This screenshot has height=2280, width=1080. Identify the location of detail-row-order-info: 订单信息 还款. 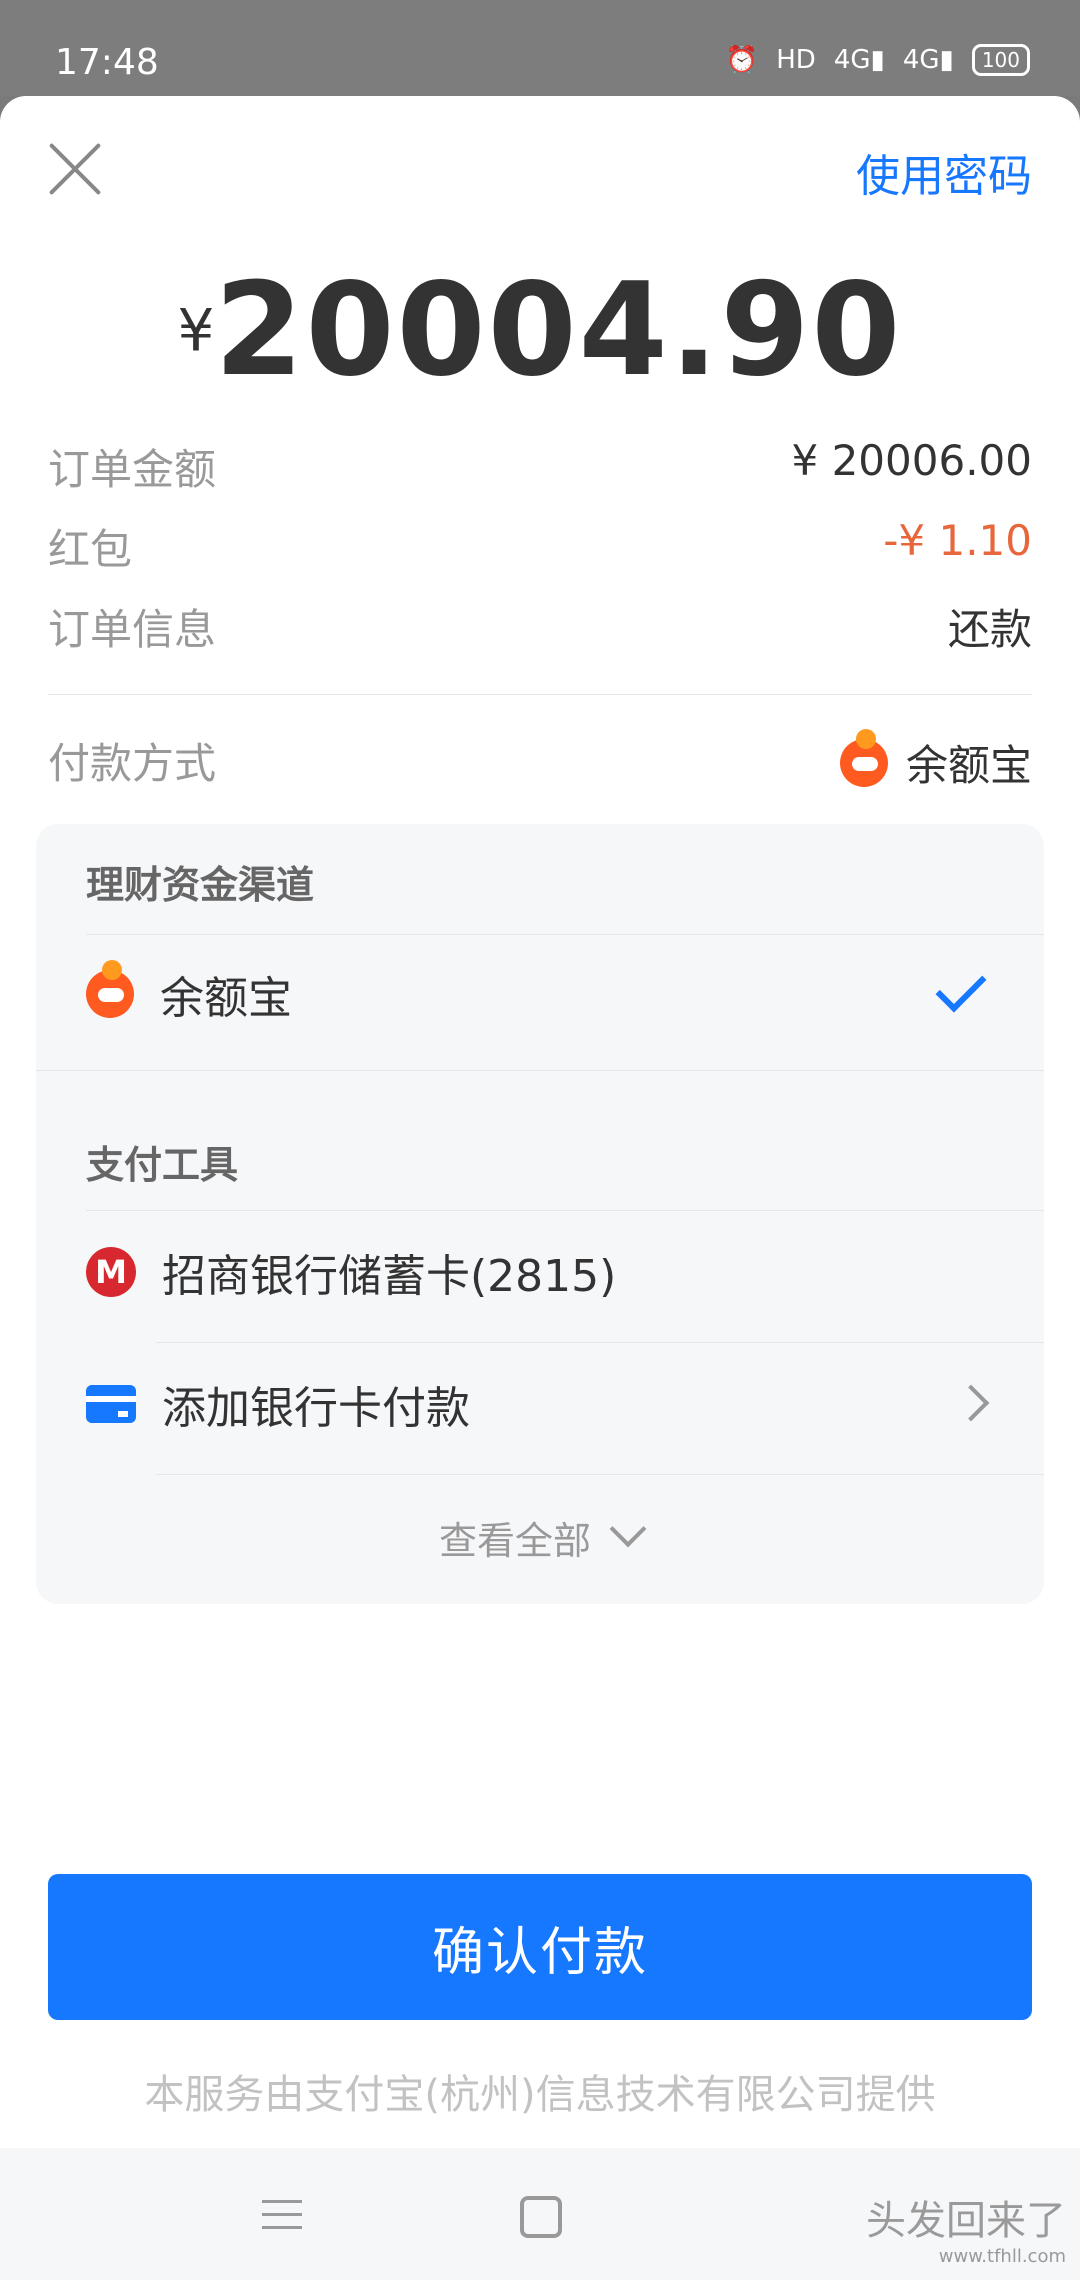
(540, 626).